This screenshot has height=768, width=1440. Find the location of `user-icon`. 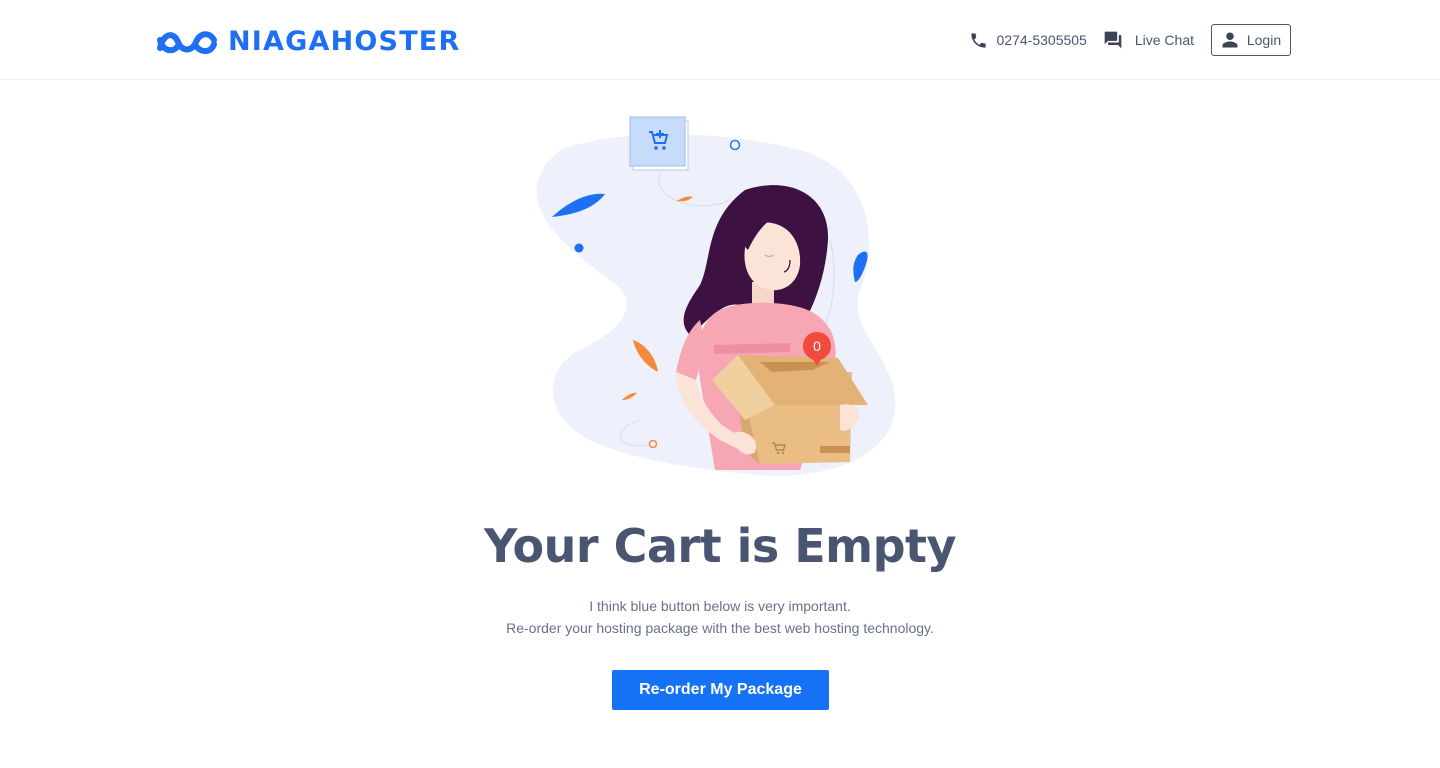

user-icon is located at coordinates (1230, 40).